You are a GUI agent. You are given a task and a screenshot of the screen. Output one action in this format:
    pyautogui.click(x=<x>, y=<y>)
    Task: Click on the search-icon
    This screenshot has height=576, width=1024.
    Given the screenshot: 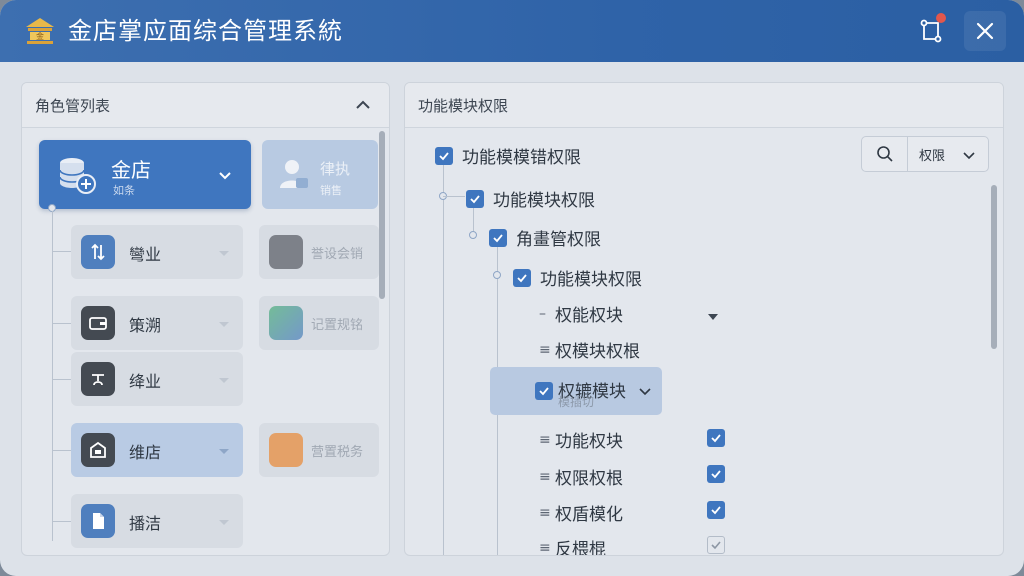 What is the action you would take?
    pyautogui.click(x=884, y=154)
    